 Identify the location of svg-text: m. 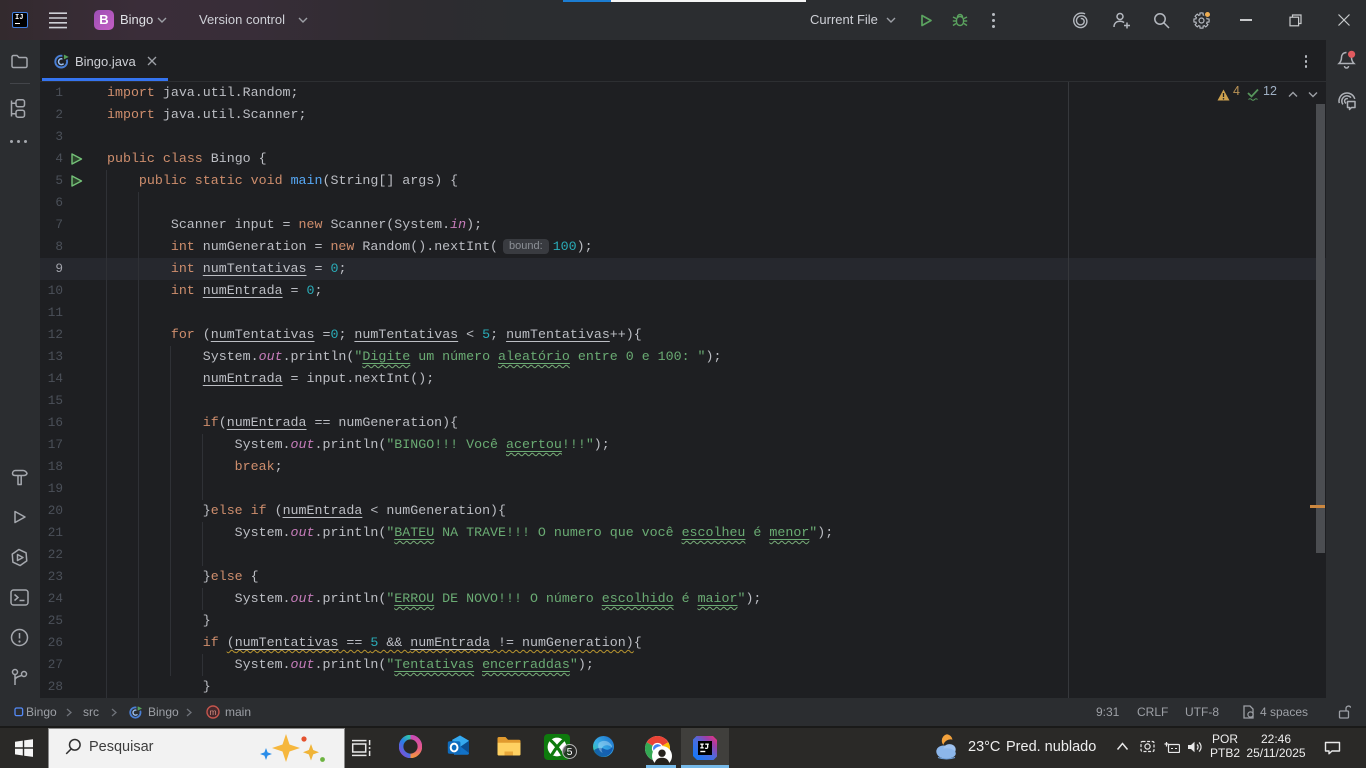
(212, 712).